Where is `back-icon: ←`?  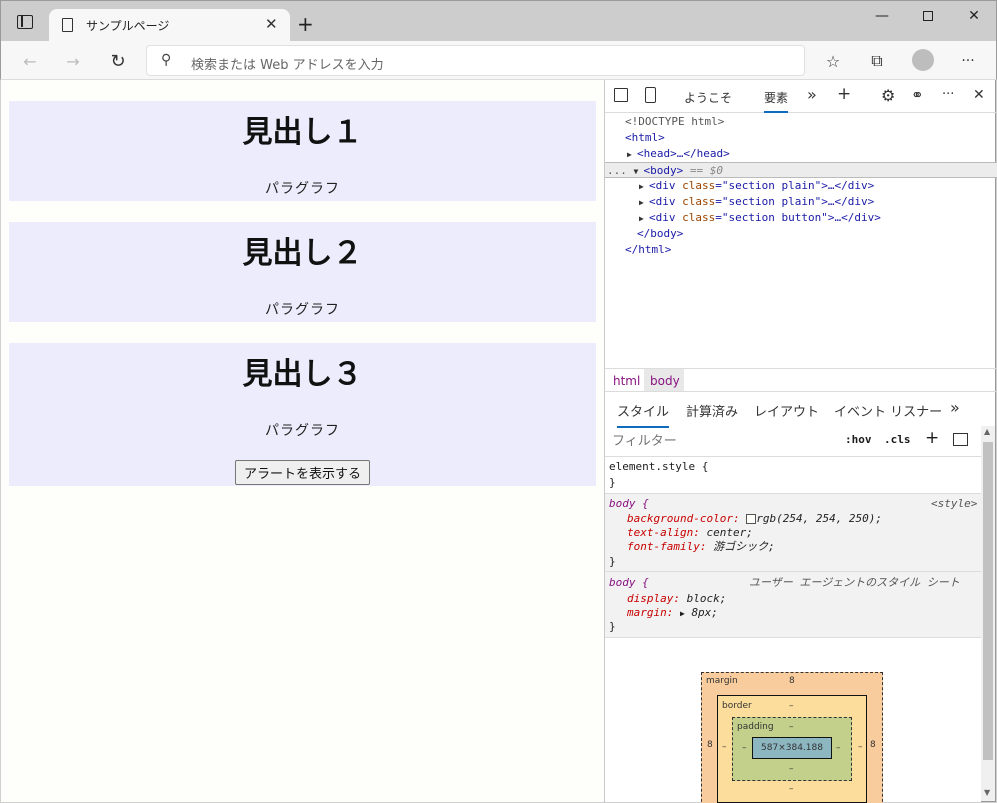 back-icon: ← is located at coordinates (30, 61).